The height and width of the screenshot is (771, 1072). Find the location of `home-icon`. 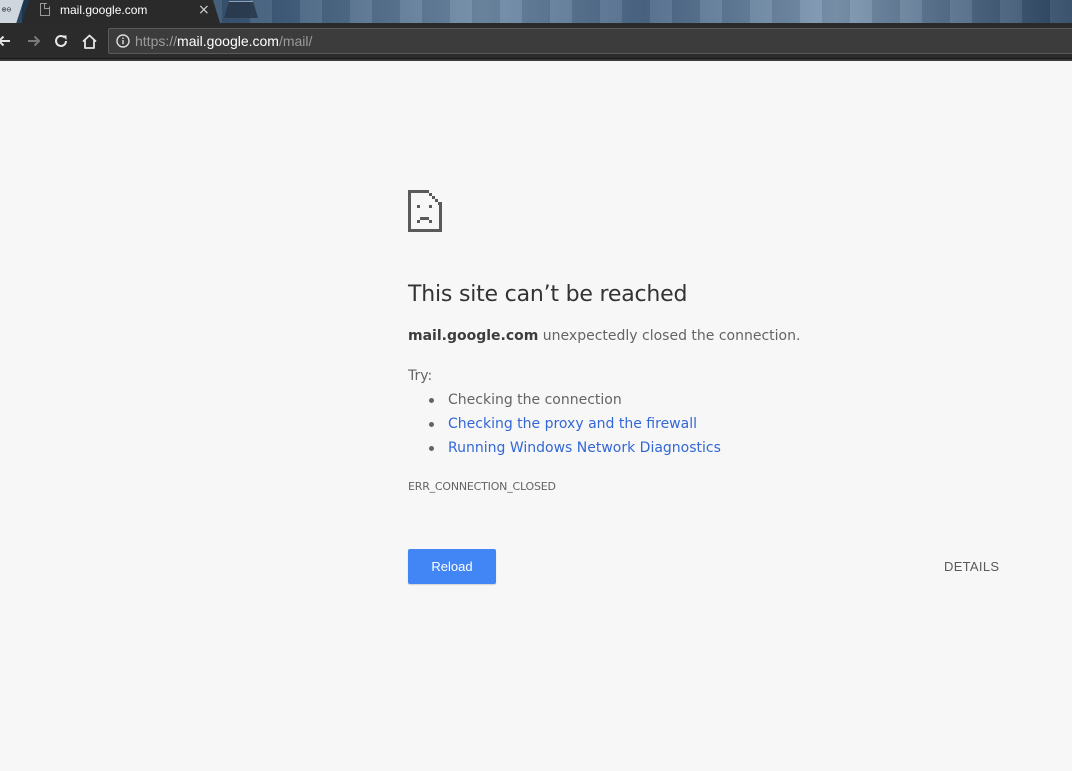

home-icon is located at coordinates (89, 41).